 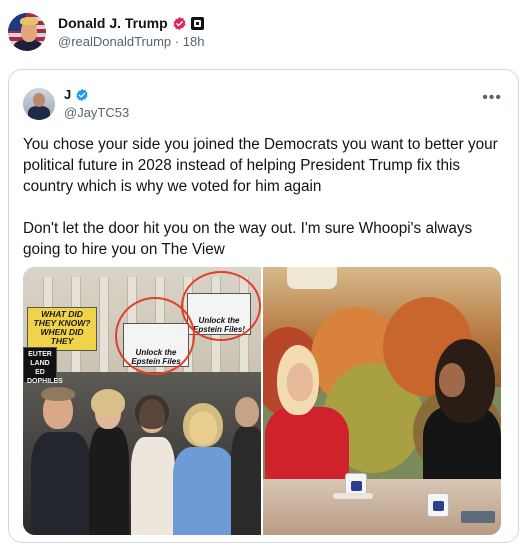 What do you see at coordinates (96, 103) in the screenshot?
I see `quoted-author-info: J @JayTC53` at bounding box center [96, 103].